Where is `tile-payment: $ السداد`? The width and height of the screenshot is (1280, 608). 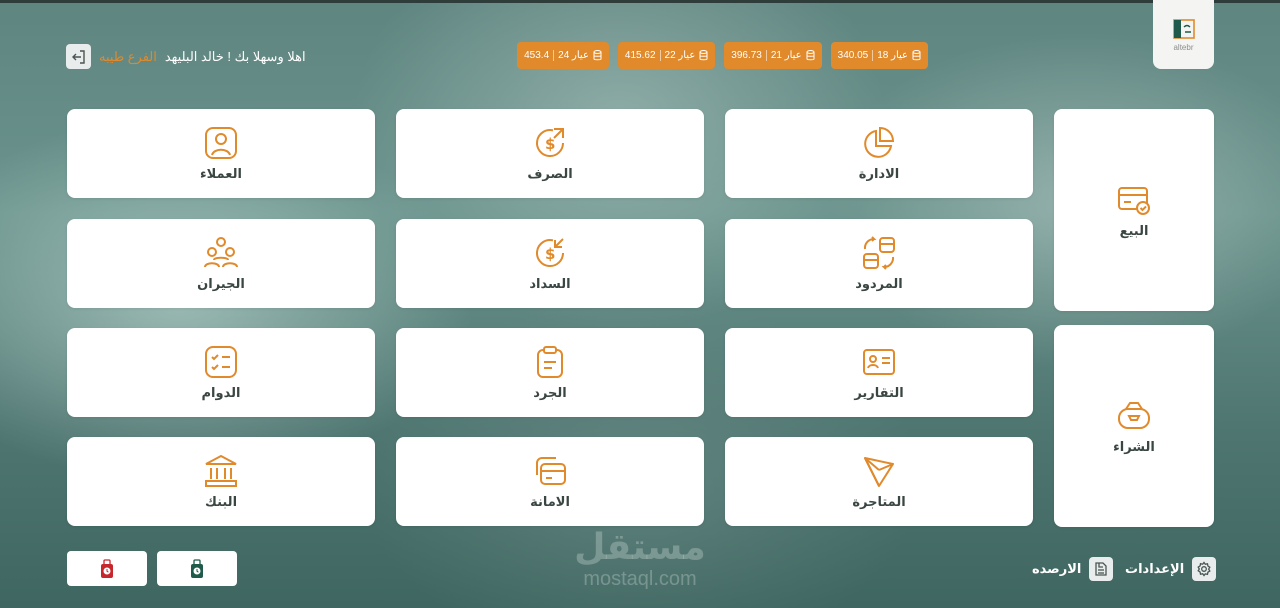 tile-payment: $ السداد is located at coordinates (550, 263).